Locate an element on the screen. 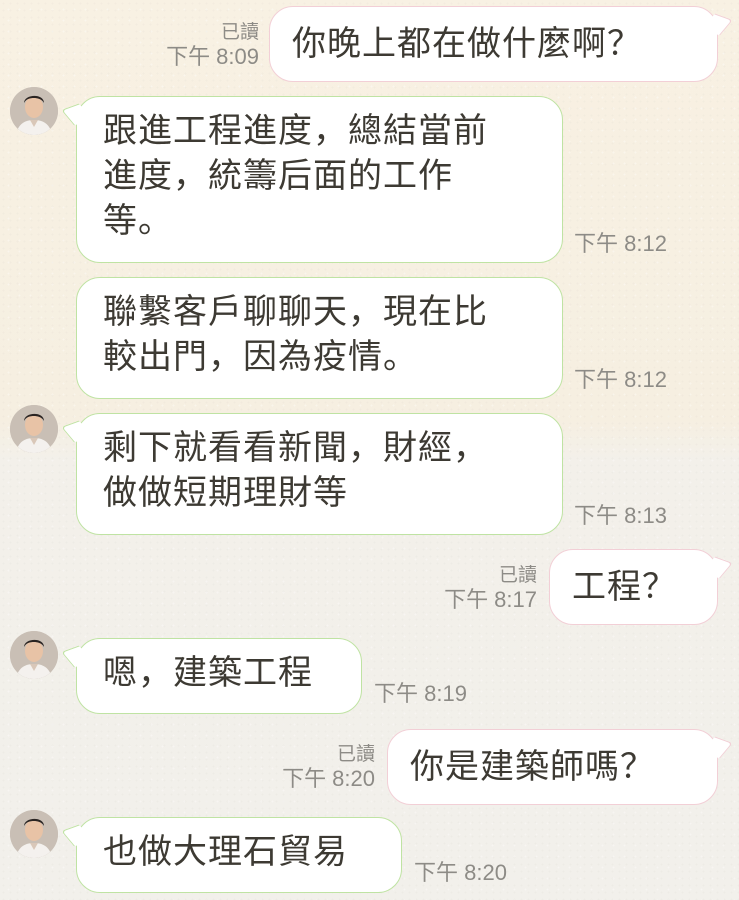 This screenshot has width=739, height=900. incoming-message-bubble: 也做大理石貿易 is located at coordinates (231, 855).